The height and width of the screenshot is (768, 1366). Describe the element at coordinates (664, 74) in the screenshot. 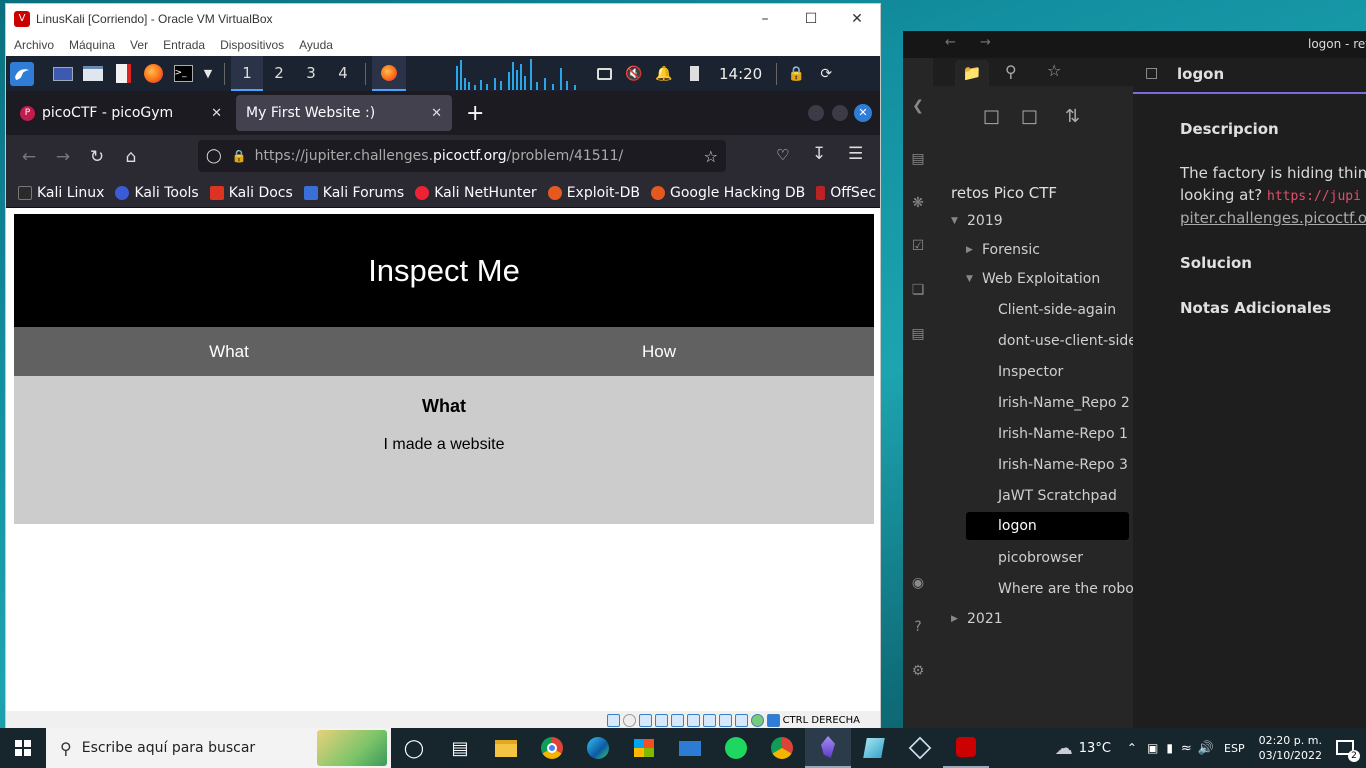

I see `notification-bell-icon: 🔔` at that location.